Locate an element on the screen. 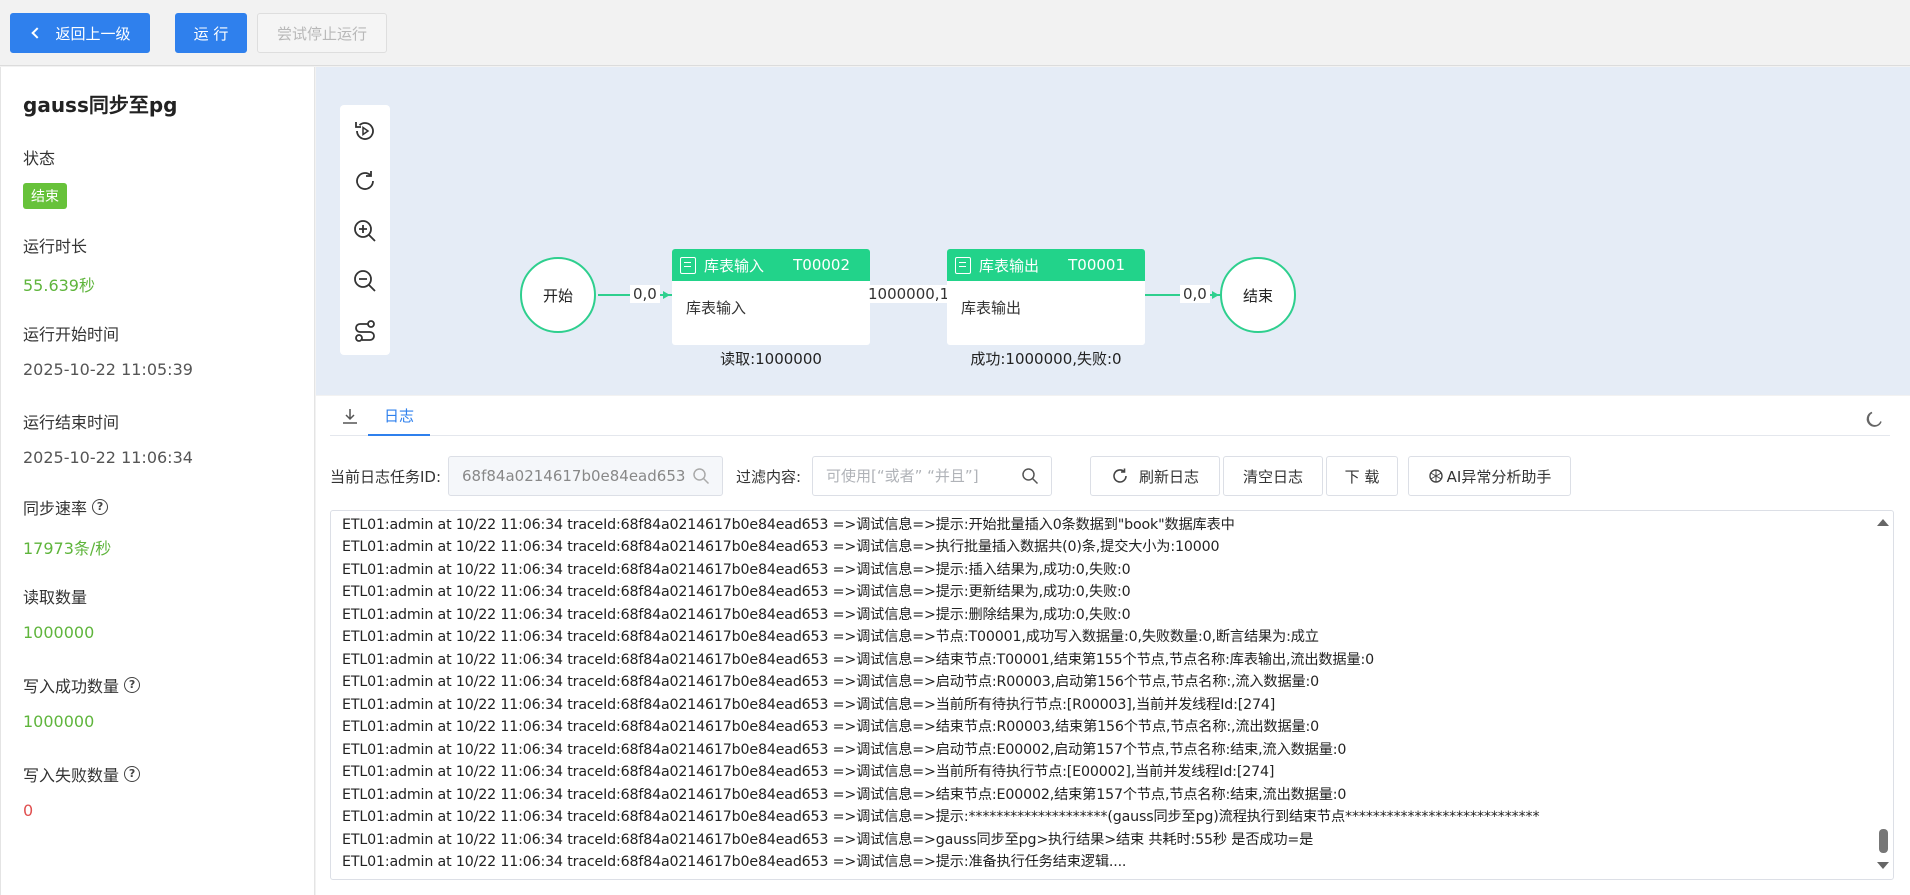 The width and height of the screenshot is (1910, 895). node-caption: 成功:1000000,失败:0 is located at coordinates (1046, 359).